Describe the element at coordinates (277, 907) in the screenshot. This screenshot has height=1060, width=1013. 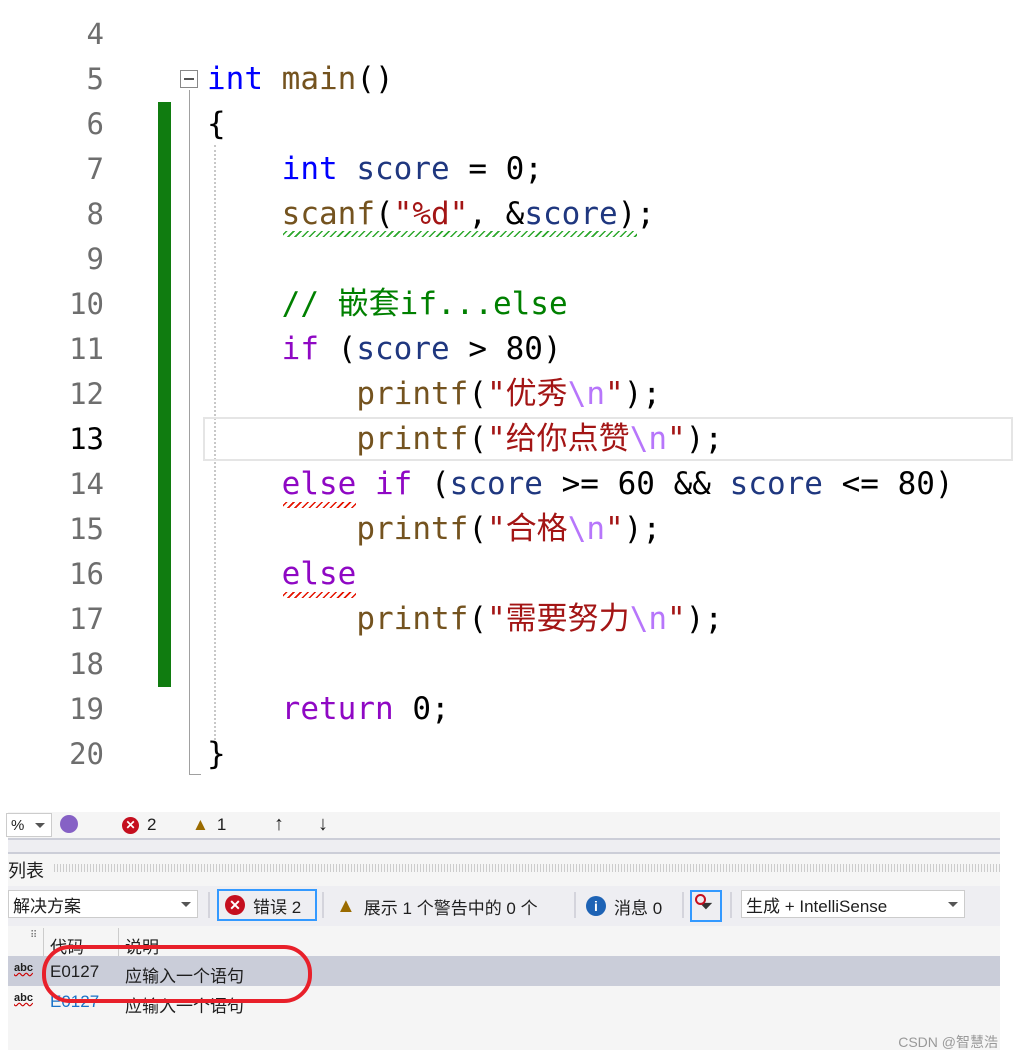
I see `errors-label: 错误 2` at that location.